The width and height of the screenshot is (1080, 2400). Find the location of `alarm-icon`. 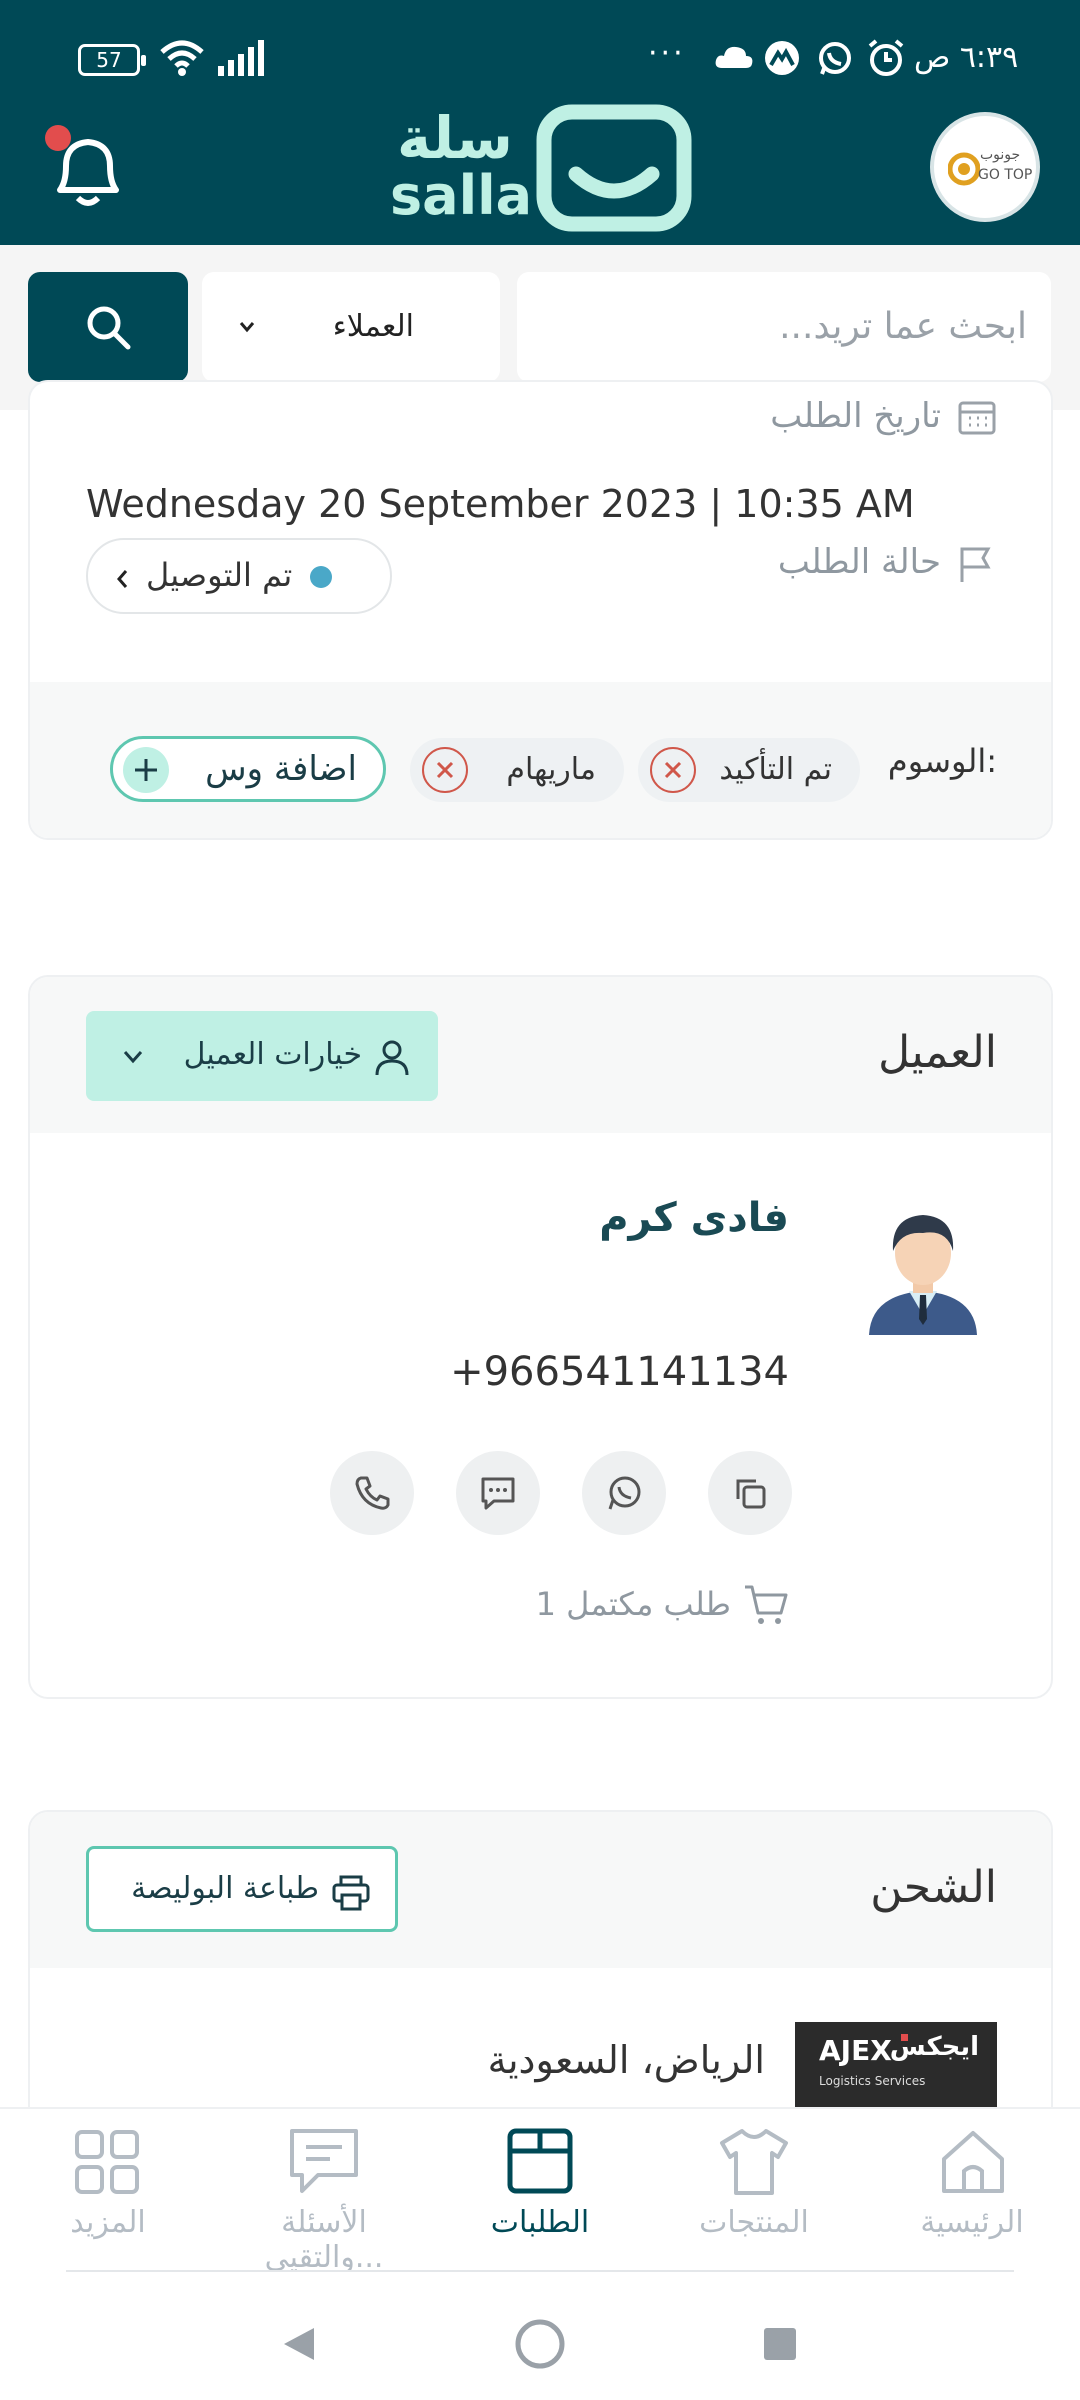

alarm-icon is located at coordinates (886, 57).